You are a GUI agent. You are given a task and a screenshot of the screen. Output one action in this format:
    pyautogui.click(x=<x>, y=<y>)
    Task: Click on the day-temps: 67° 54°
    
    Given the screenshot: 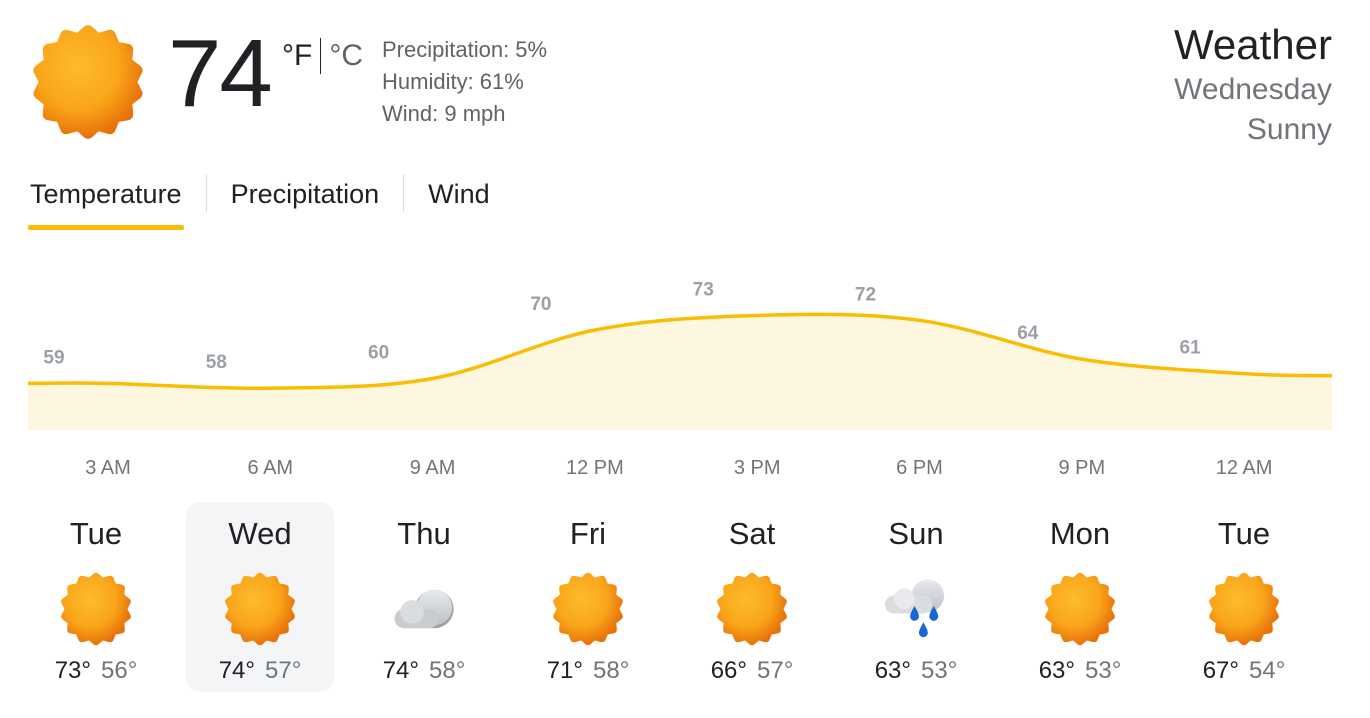 What is the action you would take?
    pyautogui.click(x=1244, y=671)
    